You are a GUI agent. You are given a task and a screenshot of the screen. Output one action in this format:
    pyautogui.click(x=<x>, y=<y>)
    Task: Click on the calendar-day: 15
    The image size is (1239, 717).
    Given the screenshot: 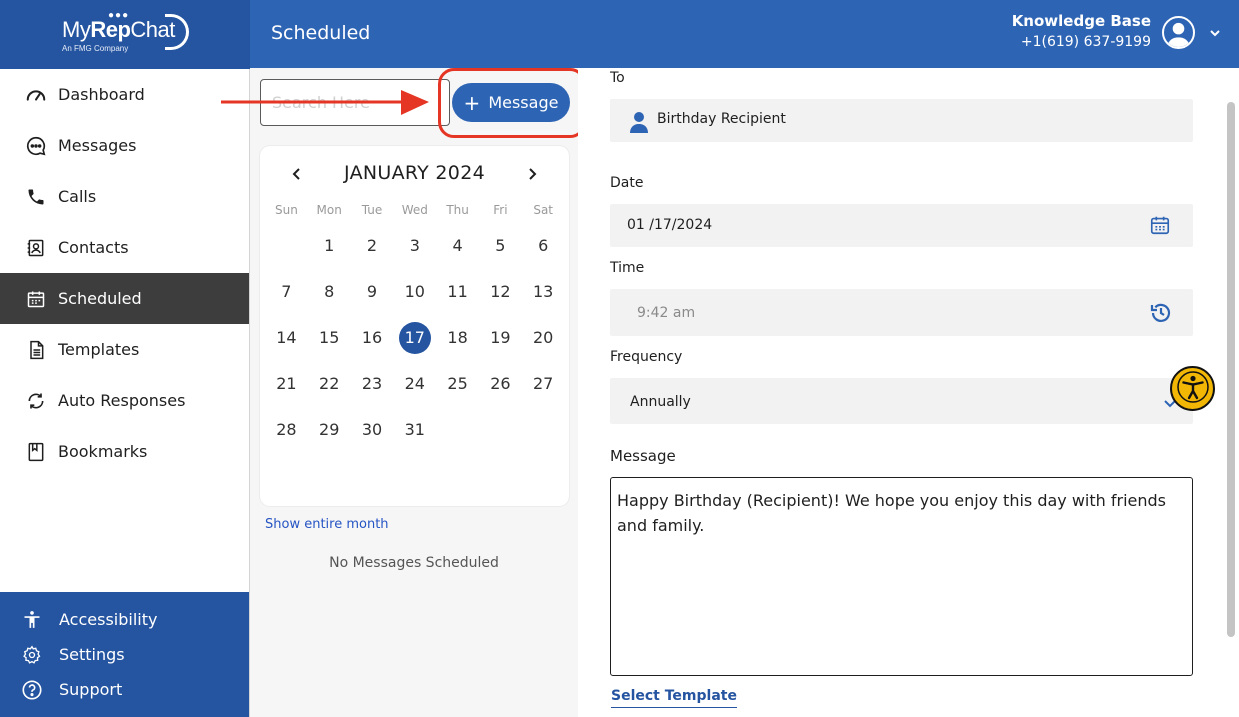 What is the action you would take?
    pyautogui.click(x=329, y=338)
    